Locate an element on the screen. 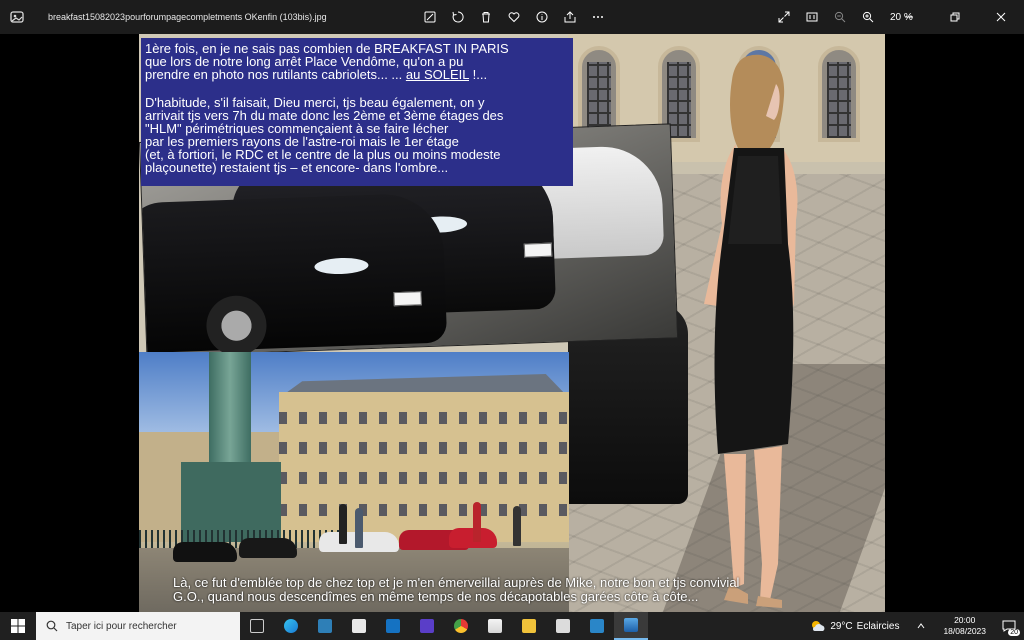  more-options-button is located at coordinates (598, 17).